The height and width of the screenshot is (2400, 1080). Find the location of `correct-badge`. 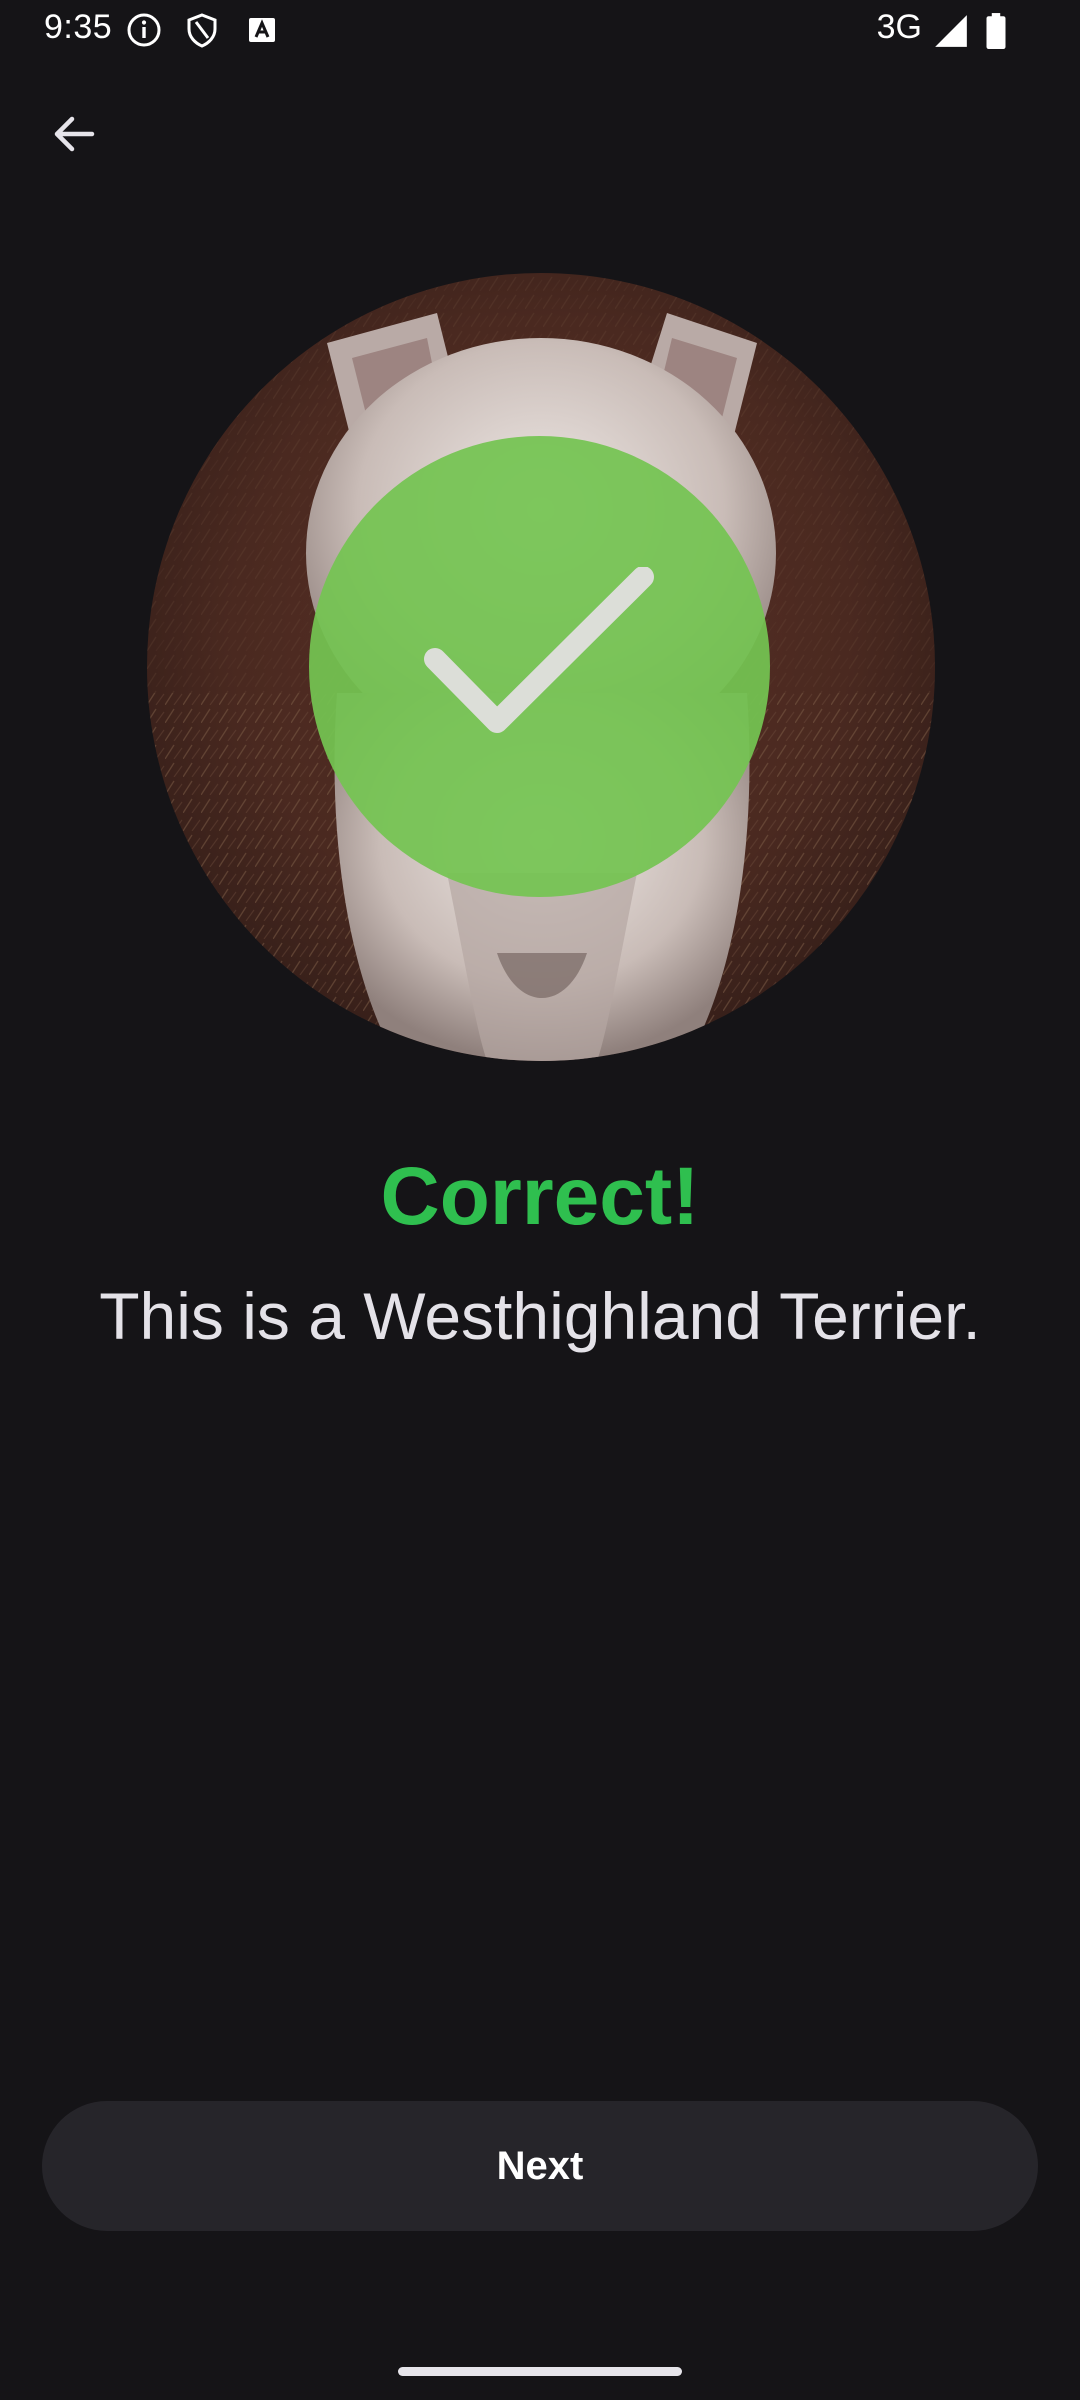

correct-badge is located at coordinates (539, 666).